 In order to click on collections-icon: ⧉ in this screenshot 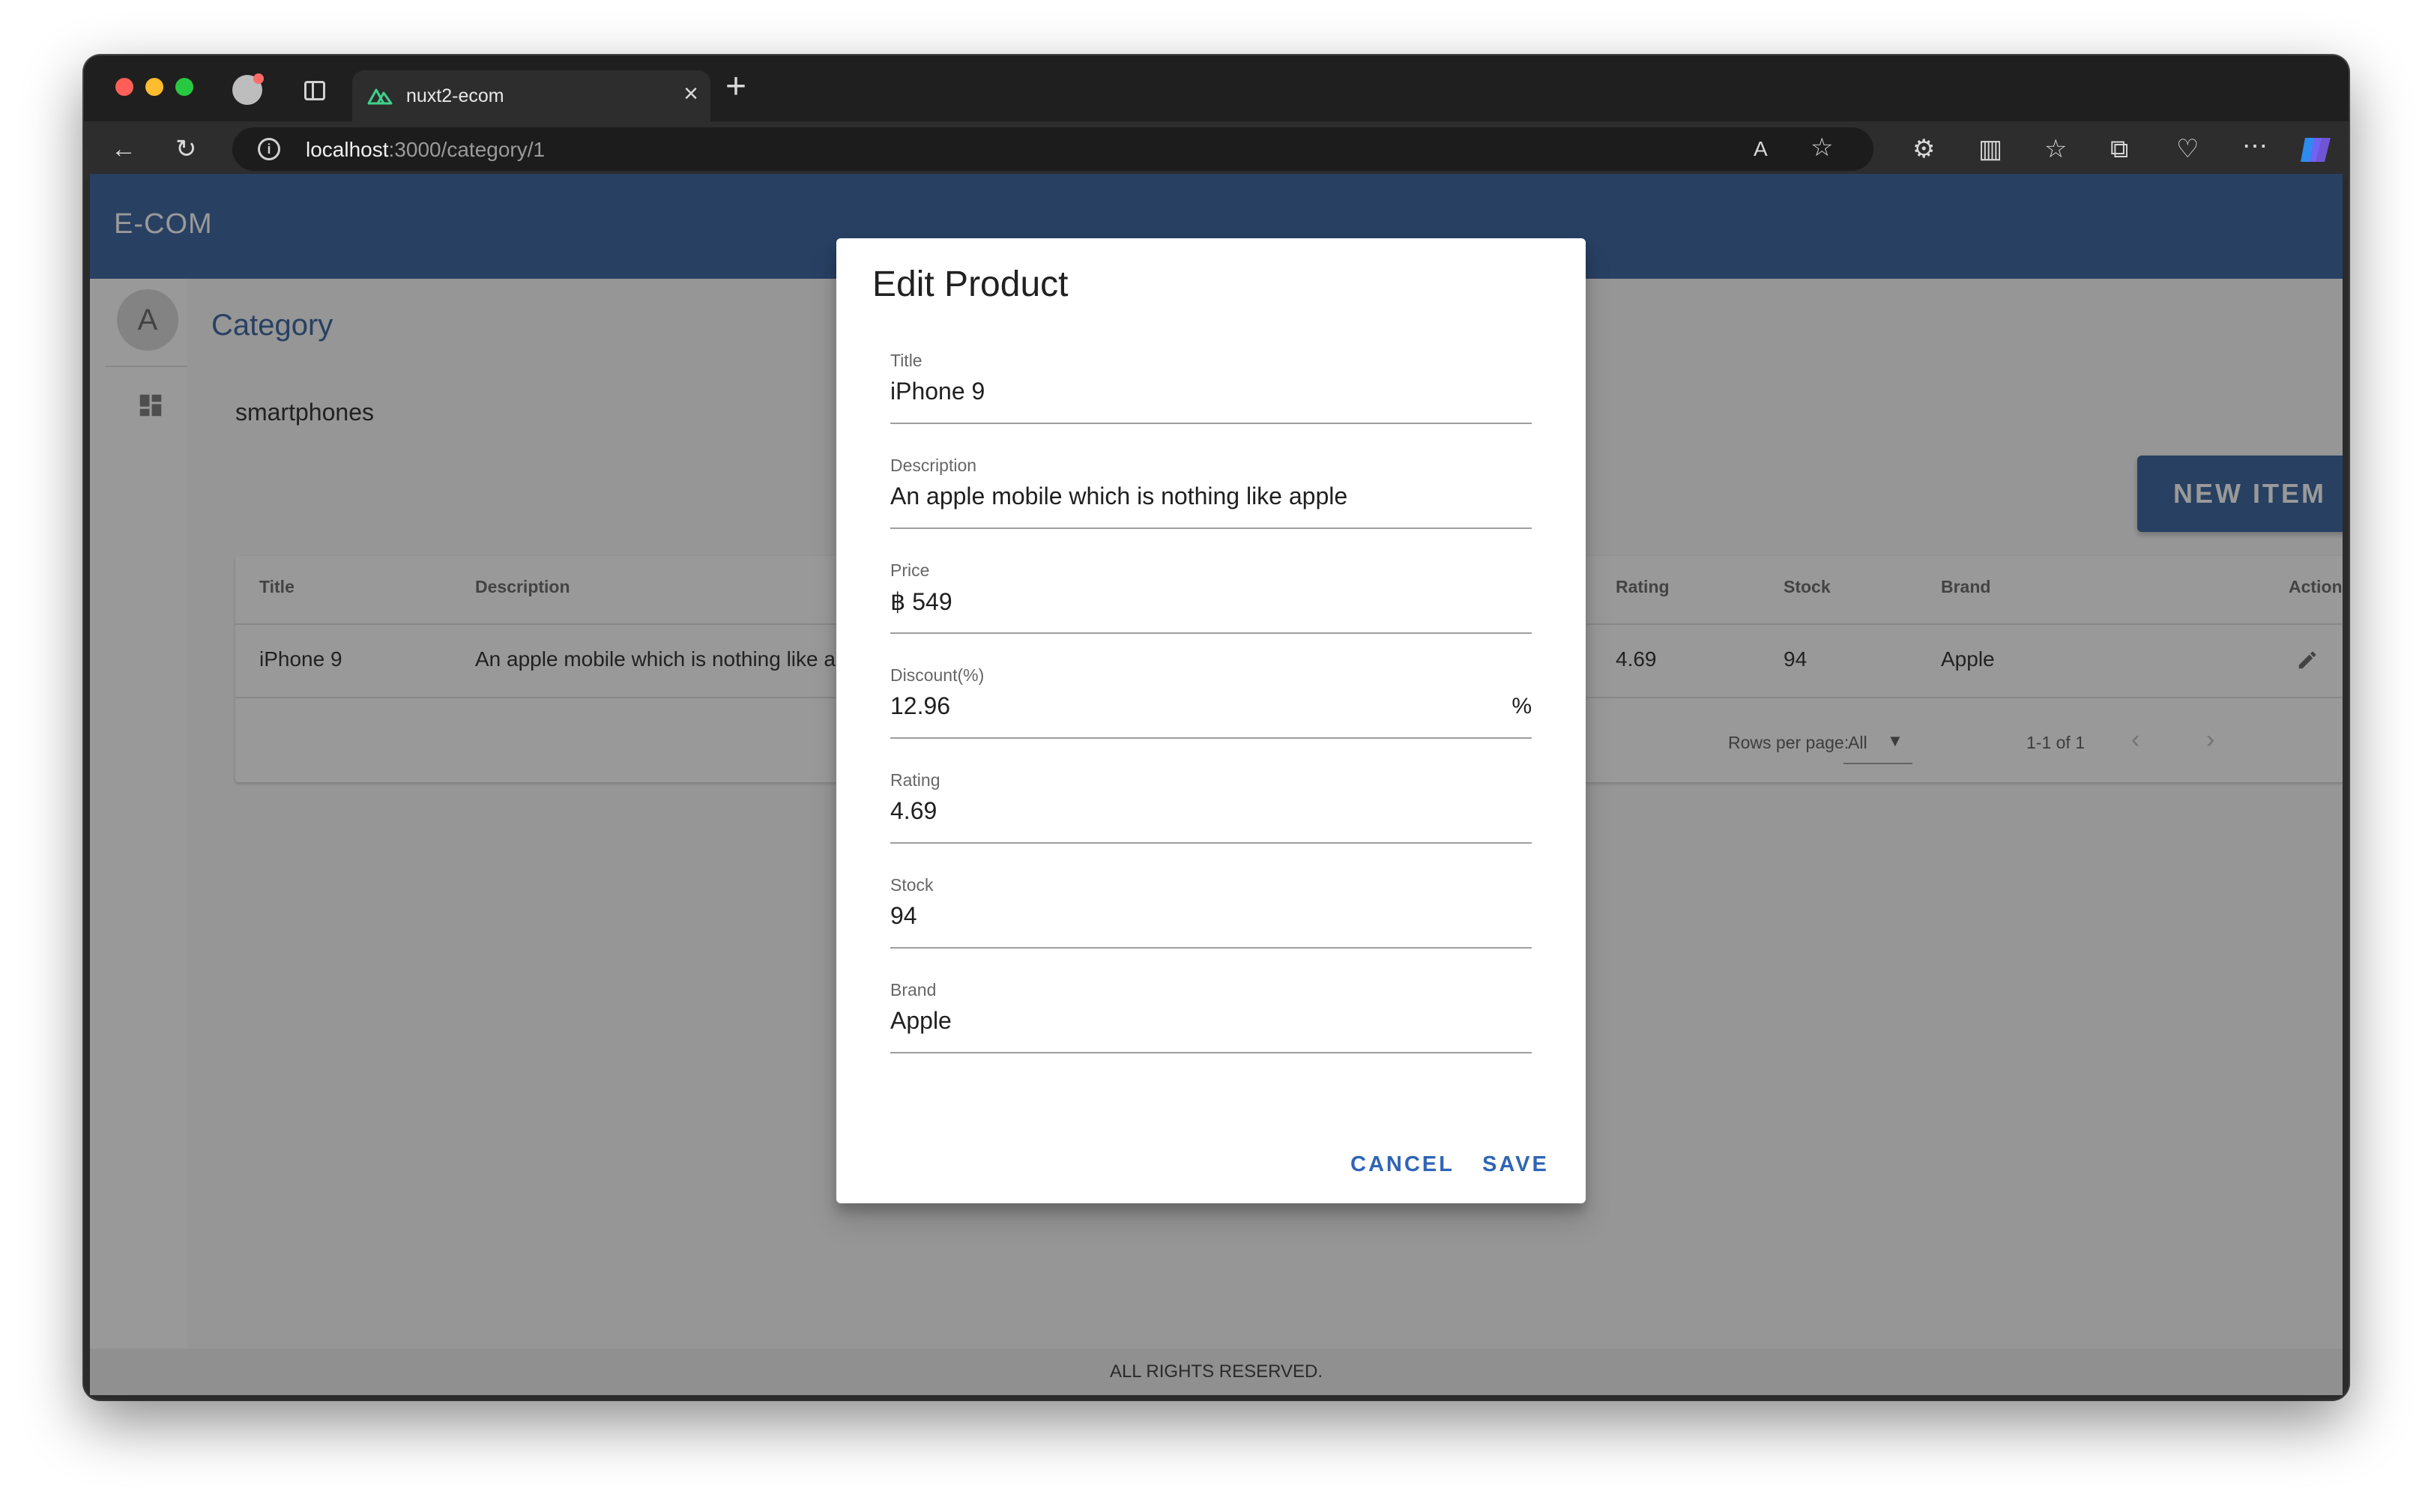, I will do `click(2119, 149)`.